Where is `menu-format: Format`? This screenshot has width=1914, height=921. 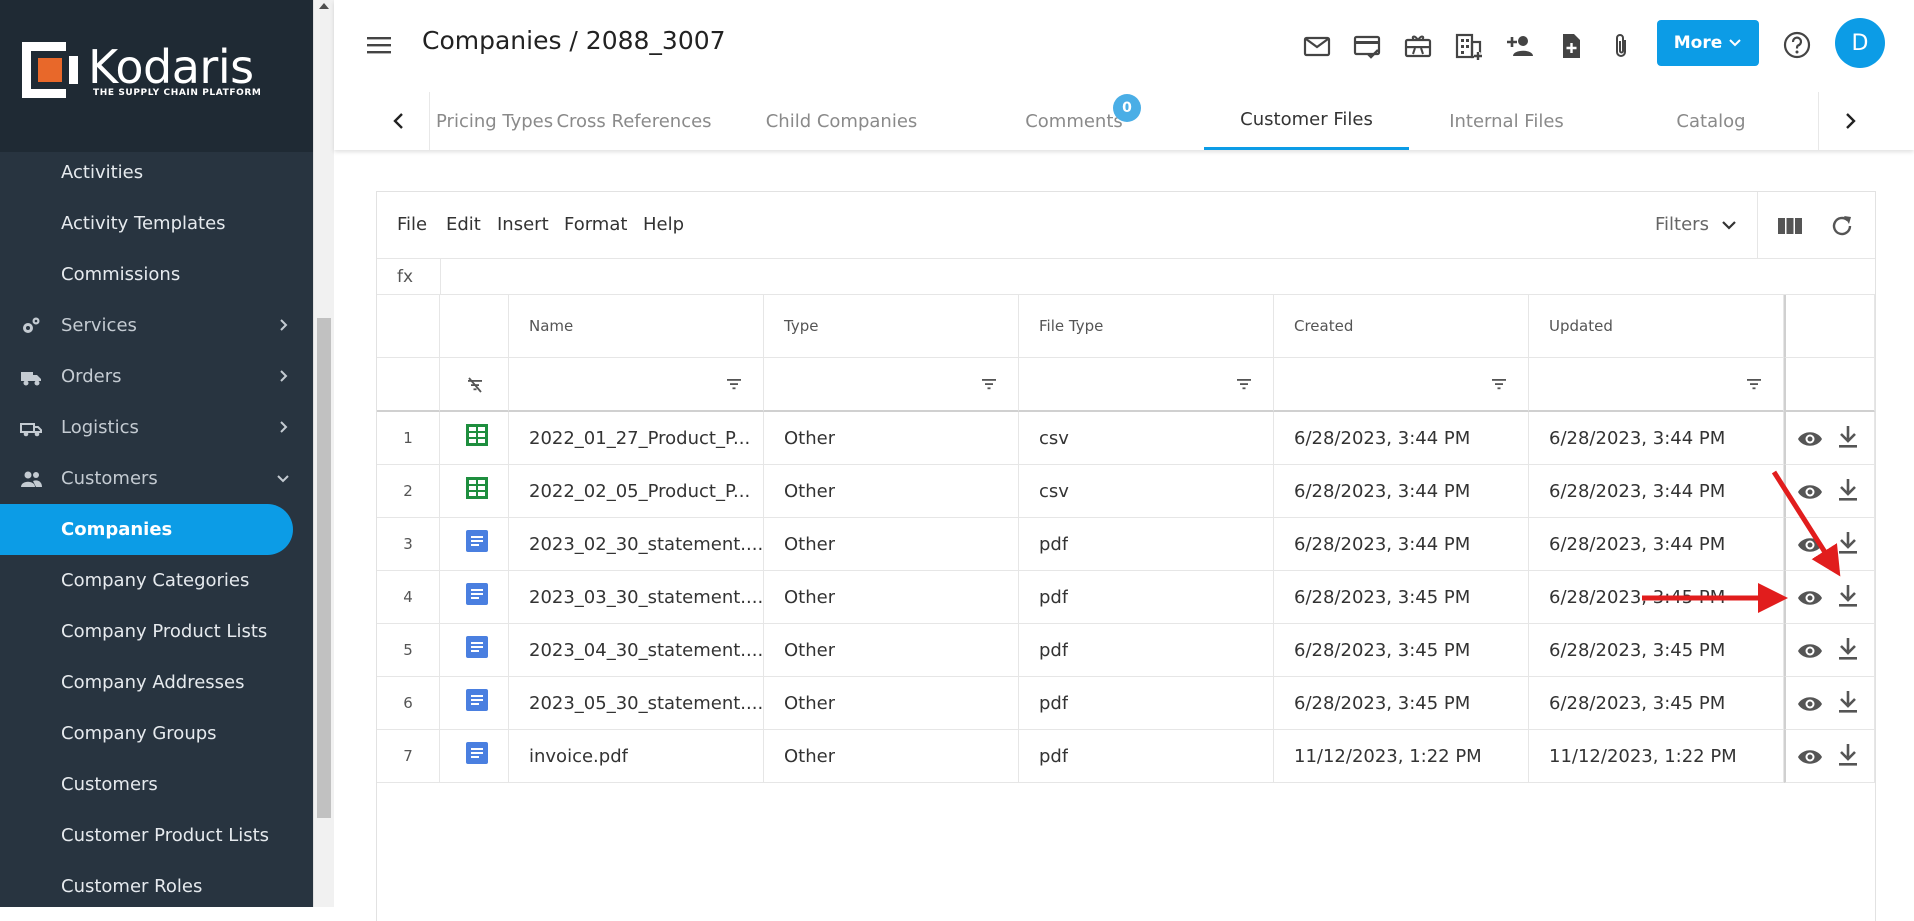
menu-format: Format is located at coordinates (595, 224).